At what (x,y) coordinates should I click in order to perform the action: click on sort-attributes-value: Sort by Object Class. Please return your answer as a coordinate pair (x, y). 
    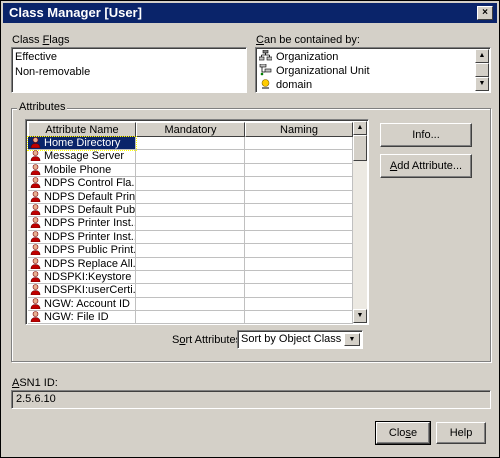
    Looking at the image, I should click on (291, 339).